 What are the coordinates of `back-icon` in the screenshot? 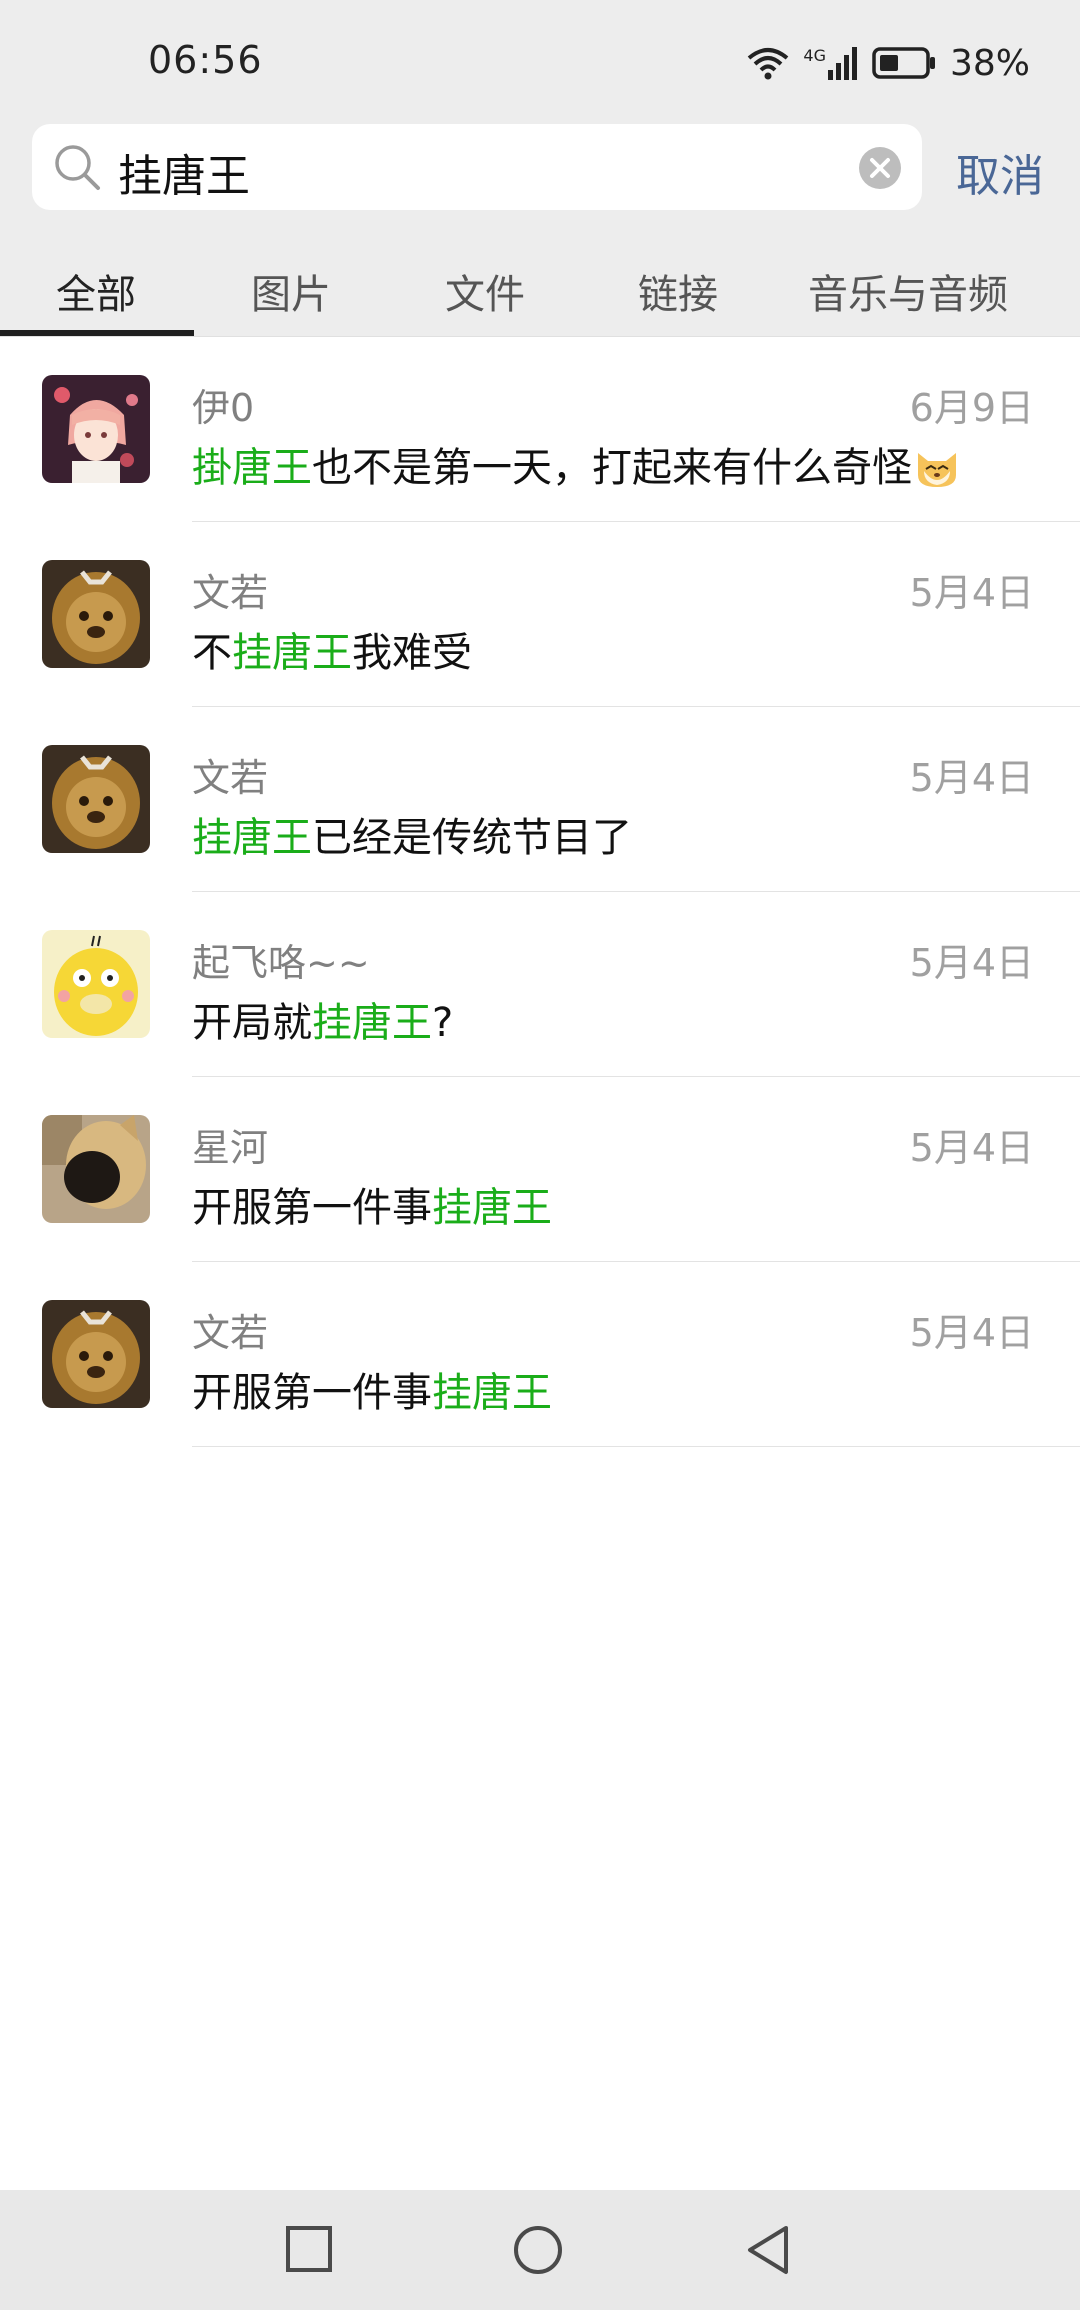 It's located at (768, 2252).